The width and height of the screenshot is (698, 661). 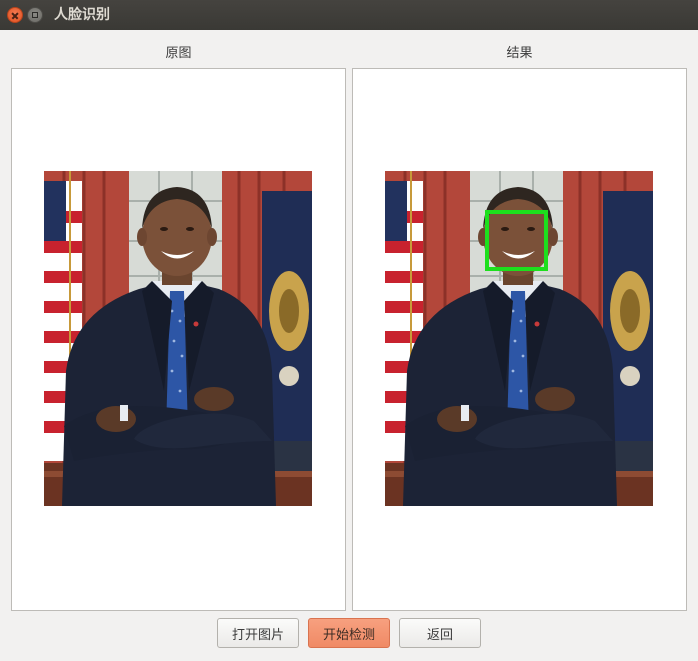 I want to click on window-title: 人脸识别, so click(x=82, y=15).